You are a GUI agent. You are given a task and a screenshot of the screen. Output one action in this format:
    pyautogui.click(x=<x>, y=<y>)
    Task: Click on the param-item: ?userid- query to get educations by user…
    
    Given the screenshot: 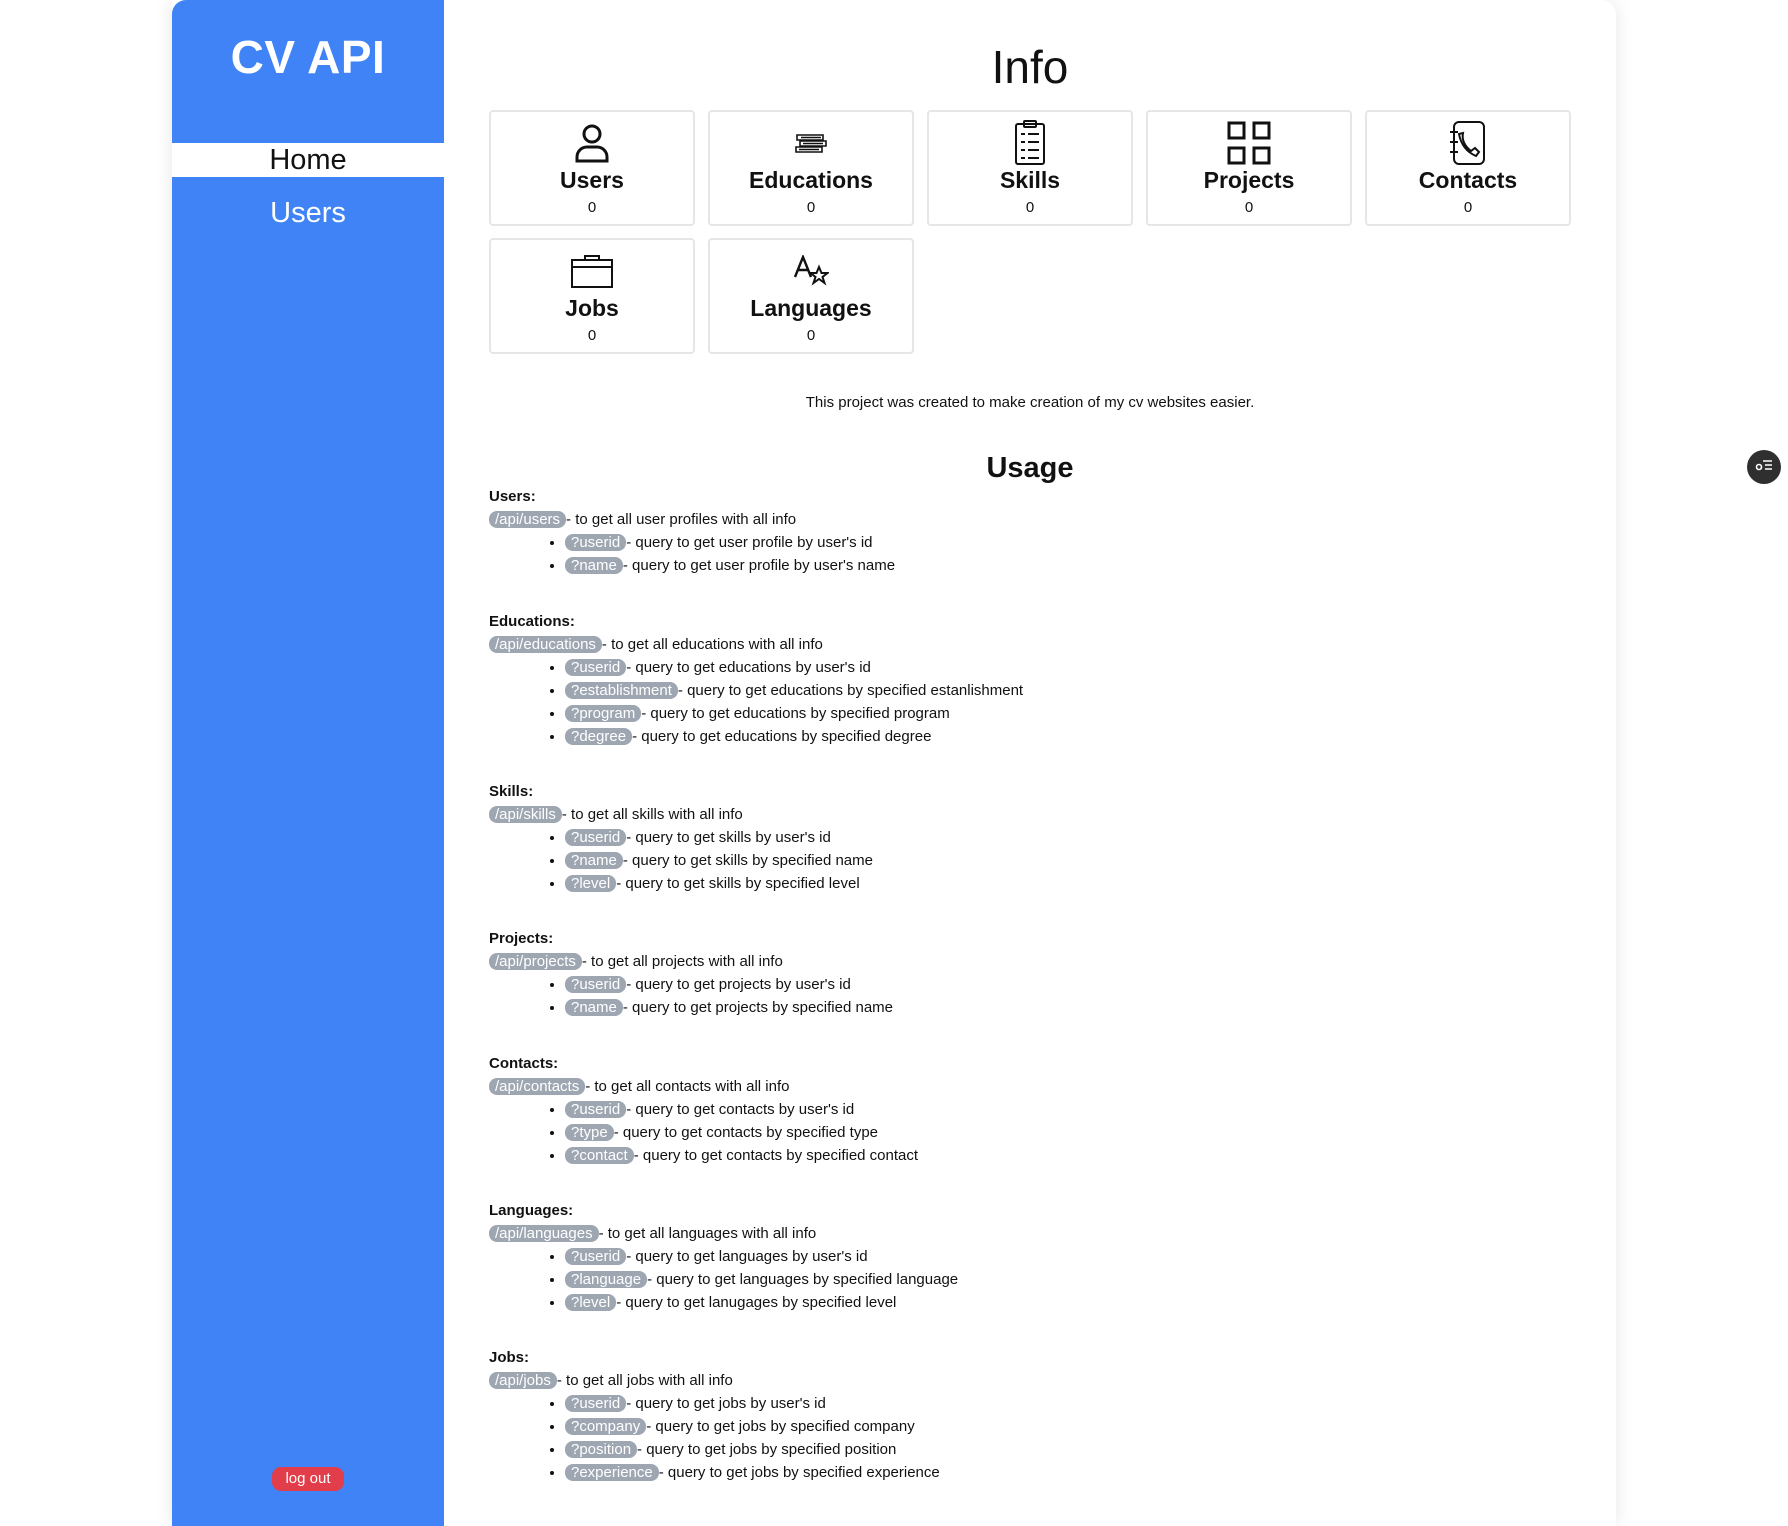 What is the action you would take?
    pyautogui.click(x=1027, y=667)
    